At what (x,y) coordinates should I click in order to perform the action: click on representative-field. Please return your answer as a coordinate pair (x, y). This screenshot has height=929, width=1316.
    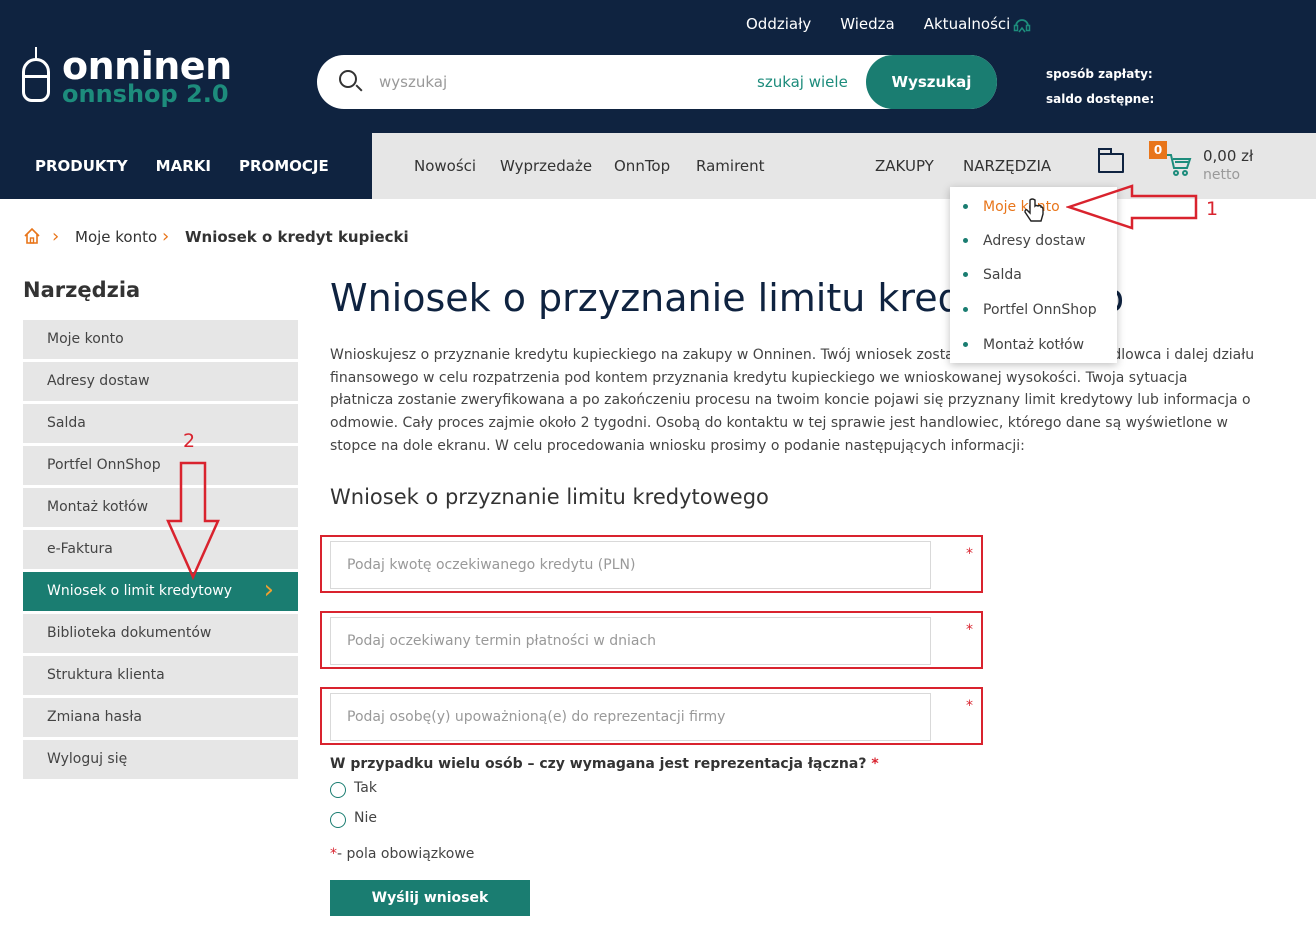
    Looking at the image, I should click on (630, 717).